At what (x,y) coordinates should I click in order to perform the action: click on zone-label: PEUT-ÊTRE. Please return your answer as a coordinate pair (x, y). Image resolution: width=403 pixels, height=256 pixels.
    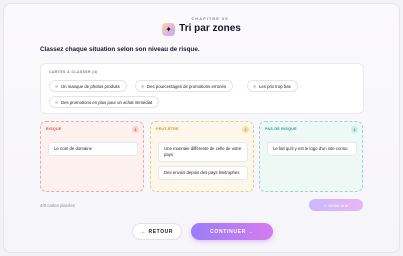
    Looking at the image, I should click on (167, 129).